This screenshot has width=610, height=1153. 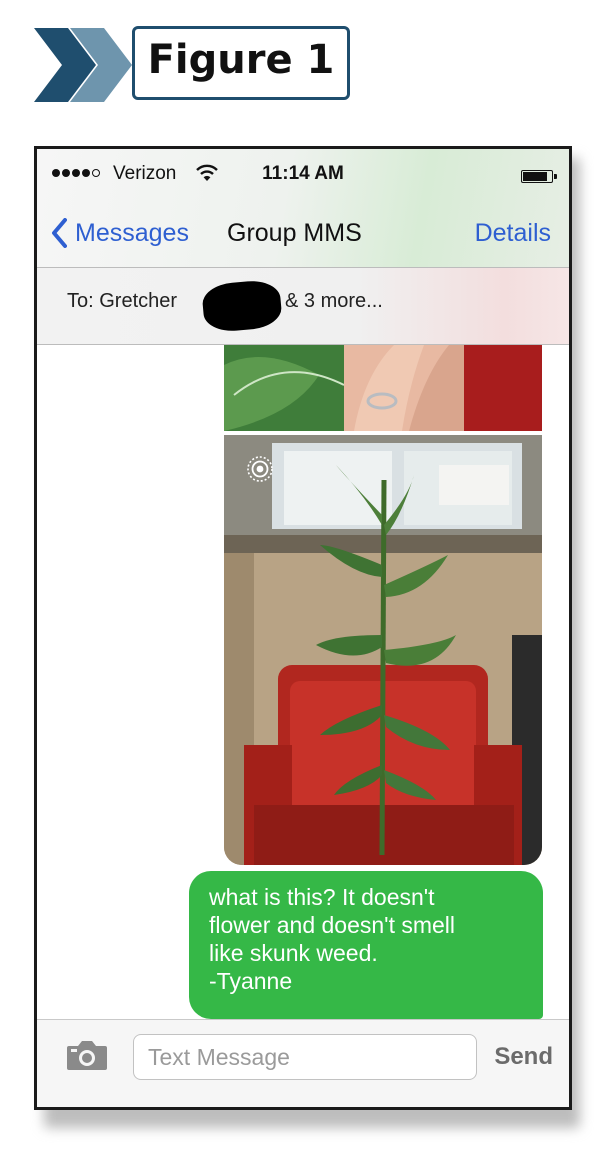 I want to click on image-message-plant-hand, so click(x=383, y=388).